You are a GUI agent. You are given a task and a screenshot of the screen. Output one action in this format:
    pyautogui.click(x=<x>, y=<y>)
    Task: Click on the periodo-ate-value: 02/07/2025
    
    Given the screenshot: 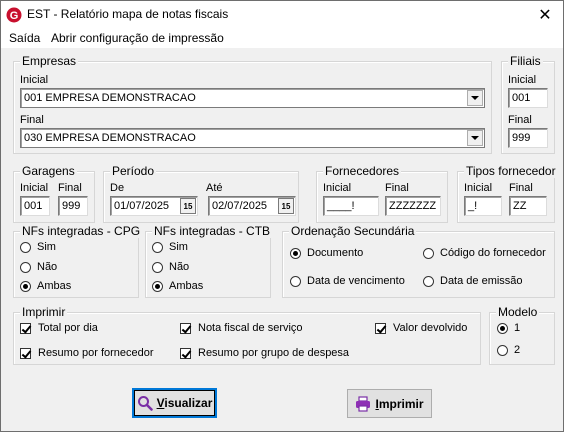 What is the action you would take?
    pyautogui.click(x=240, y=206)
    